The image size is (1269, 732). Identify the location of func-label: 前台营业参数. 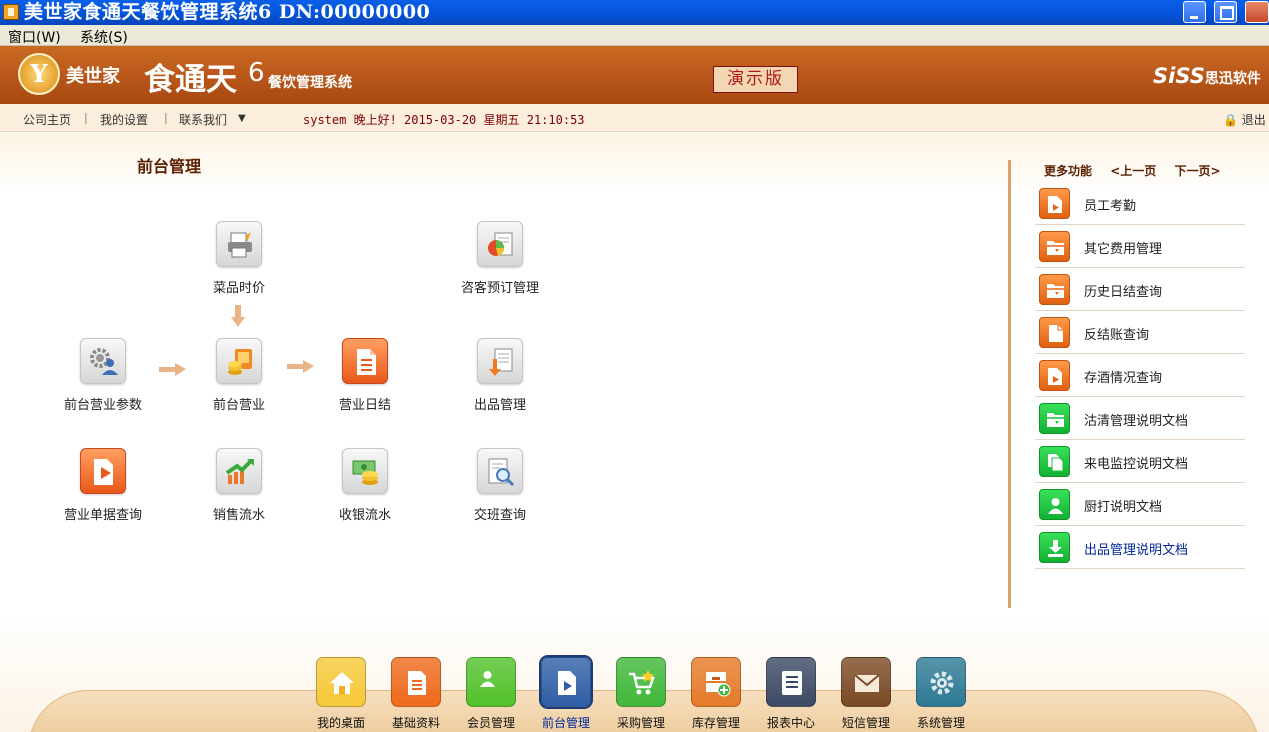
(102, 405).